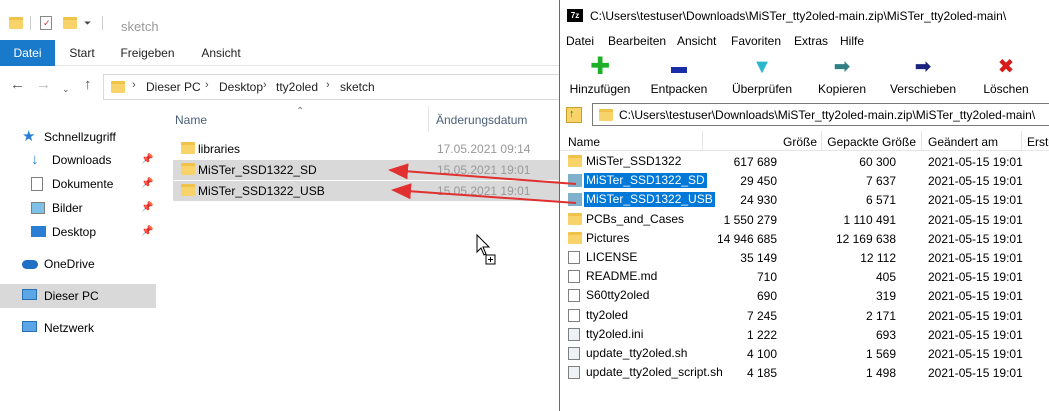 Image resolution: width=1049 pixels, height=411 pixels. What do you see at coordinates (880, 373) in the screenshot?
I see `archive-item-packed-size: 1 498` at bounding box center [880, 373].